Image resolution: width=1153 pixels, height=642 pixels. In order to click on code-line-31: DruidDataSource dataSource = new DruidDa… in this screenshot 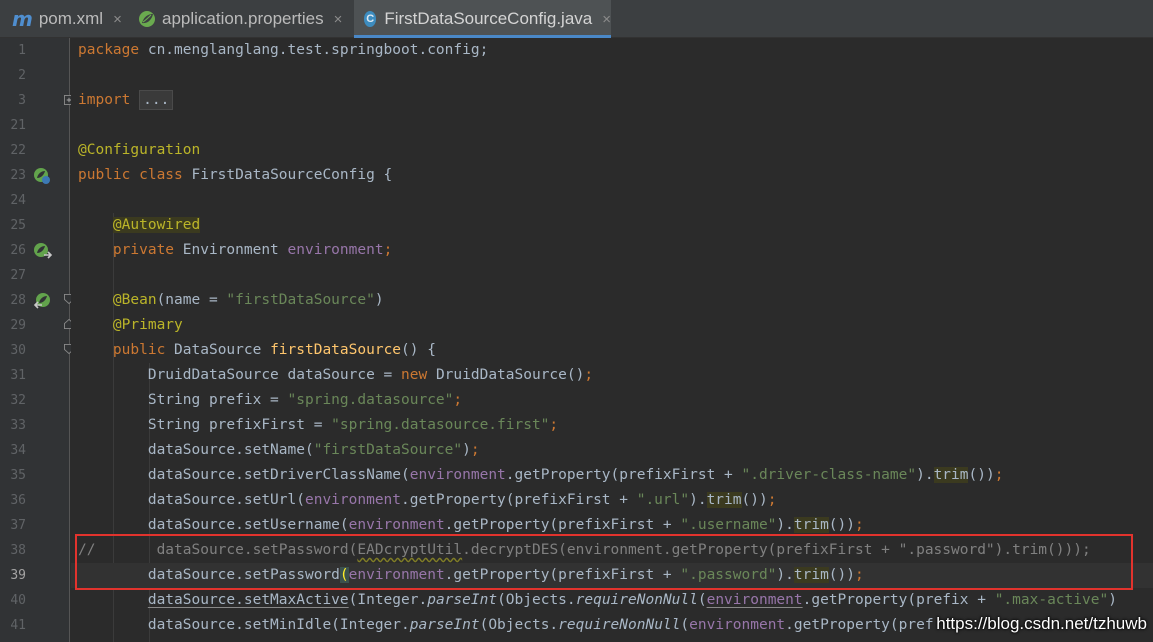, I will do `click(612, 375)`.